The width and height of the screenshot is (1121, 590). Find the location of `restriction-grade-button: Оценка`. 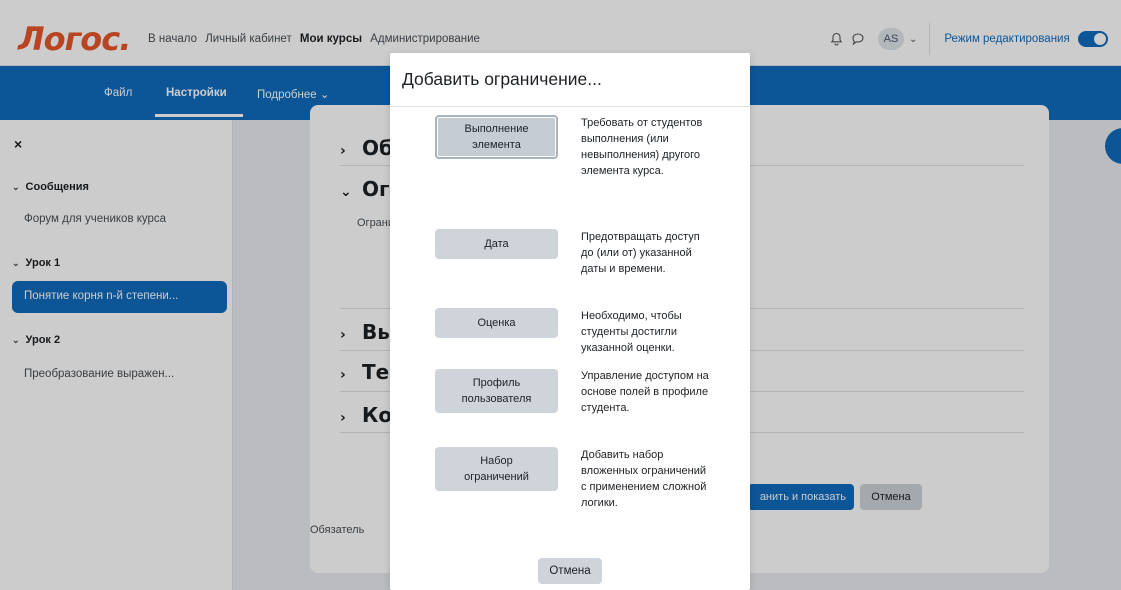

restriction-grade-button: Оценка is located at coordinates (496, 323).